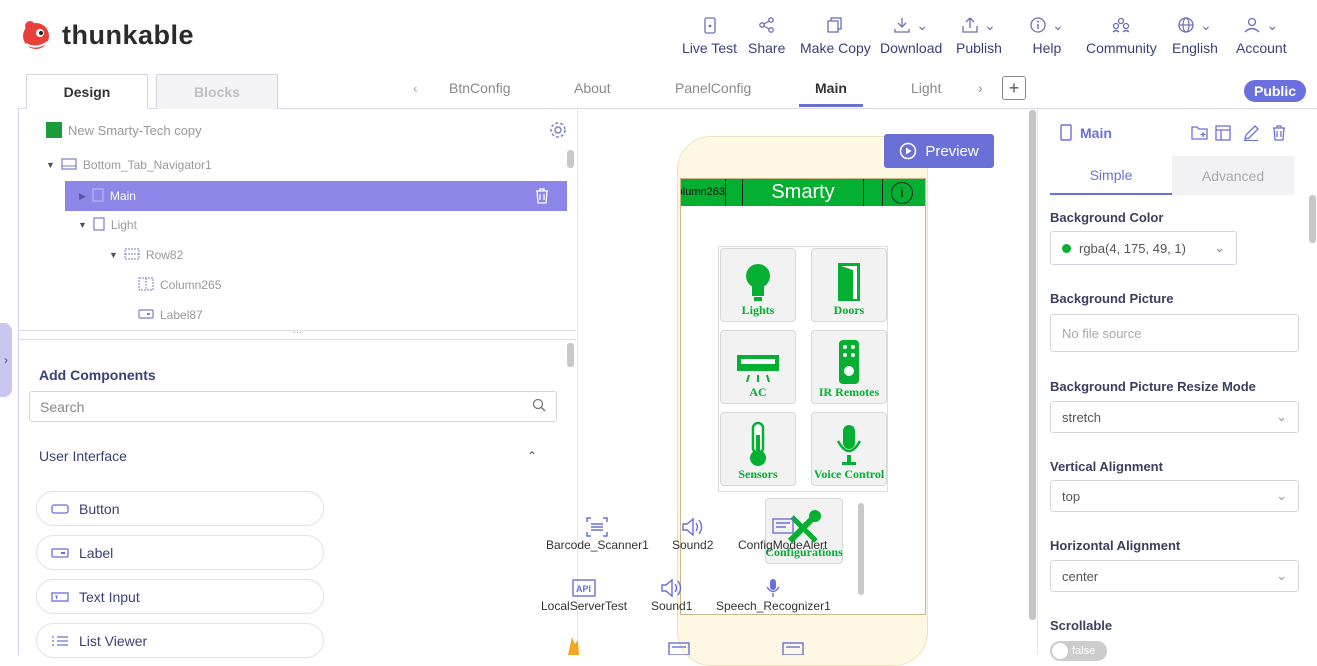 The width and height of the screenshot is (1317, 666). I want to click on caret-down-icon: ▼, so click(113, 255).